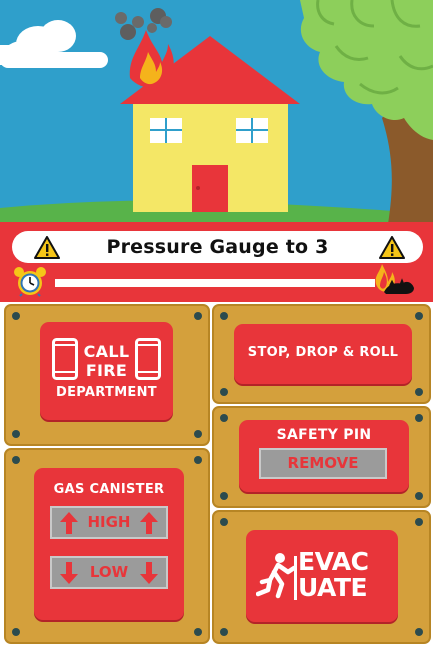 Image resolution: width=433 pixels, height=653 pixels. I want to click on remove-label: REMOVE, so click(323, 463).